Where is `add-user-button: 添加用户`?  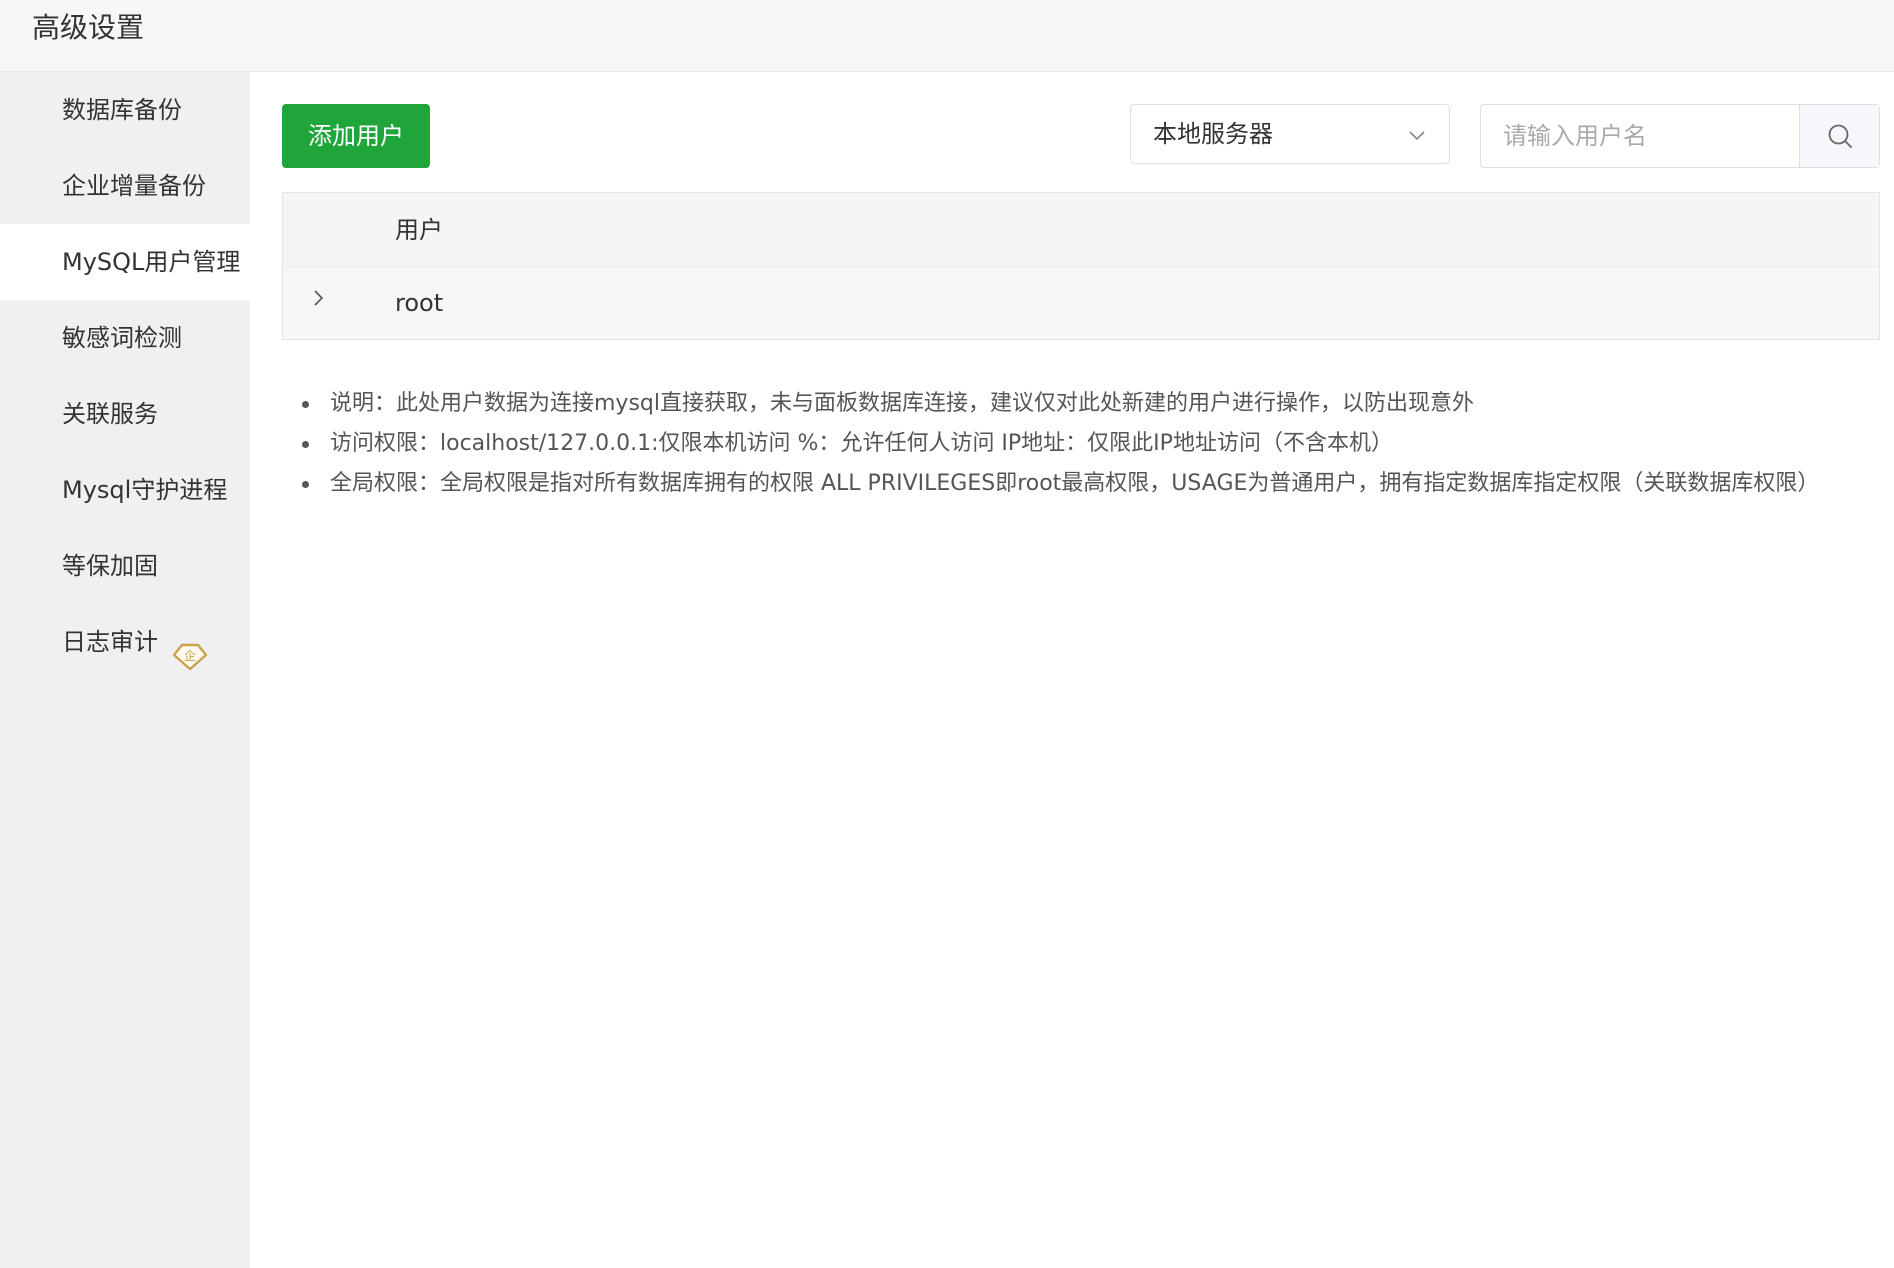
add-user-button: 添加用户 is located at coordinates (356, 136).